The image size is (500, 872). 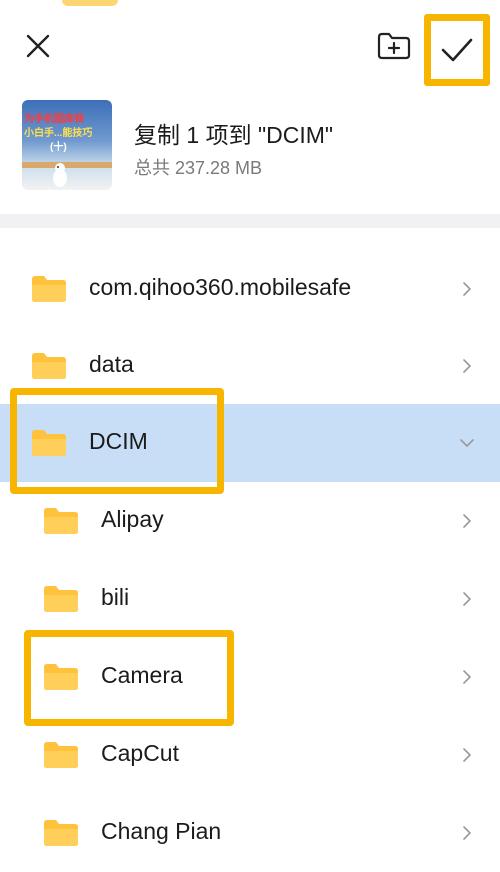 What do you see at coordinates (117, 441) in the screenshot?
I see `highlight-dcim` at bounding box center [117, 441].